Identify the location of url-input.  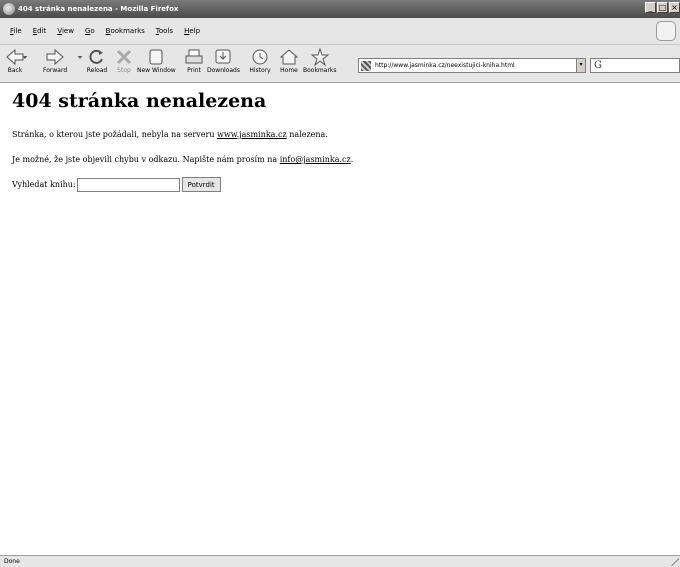
(470, 65).